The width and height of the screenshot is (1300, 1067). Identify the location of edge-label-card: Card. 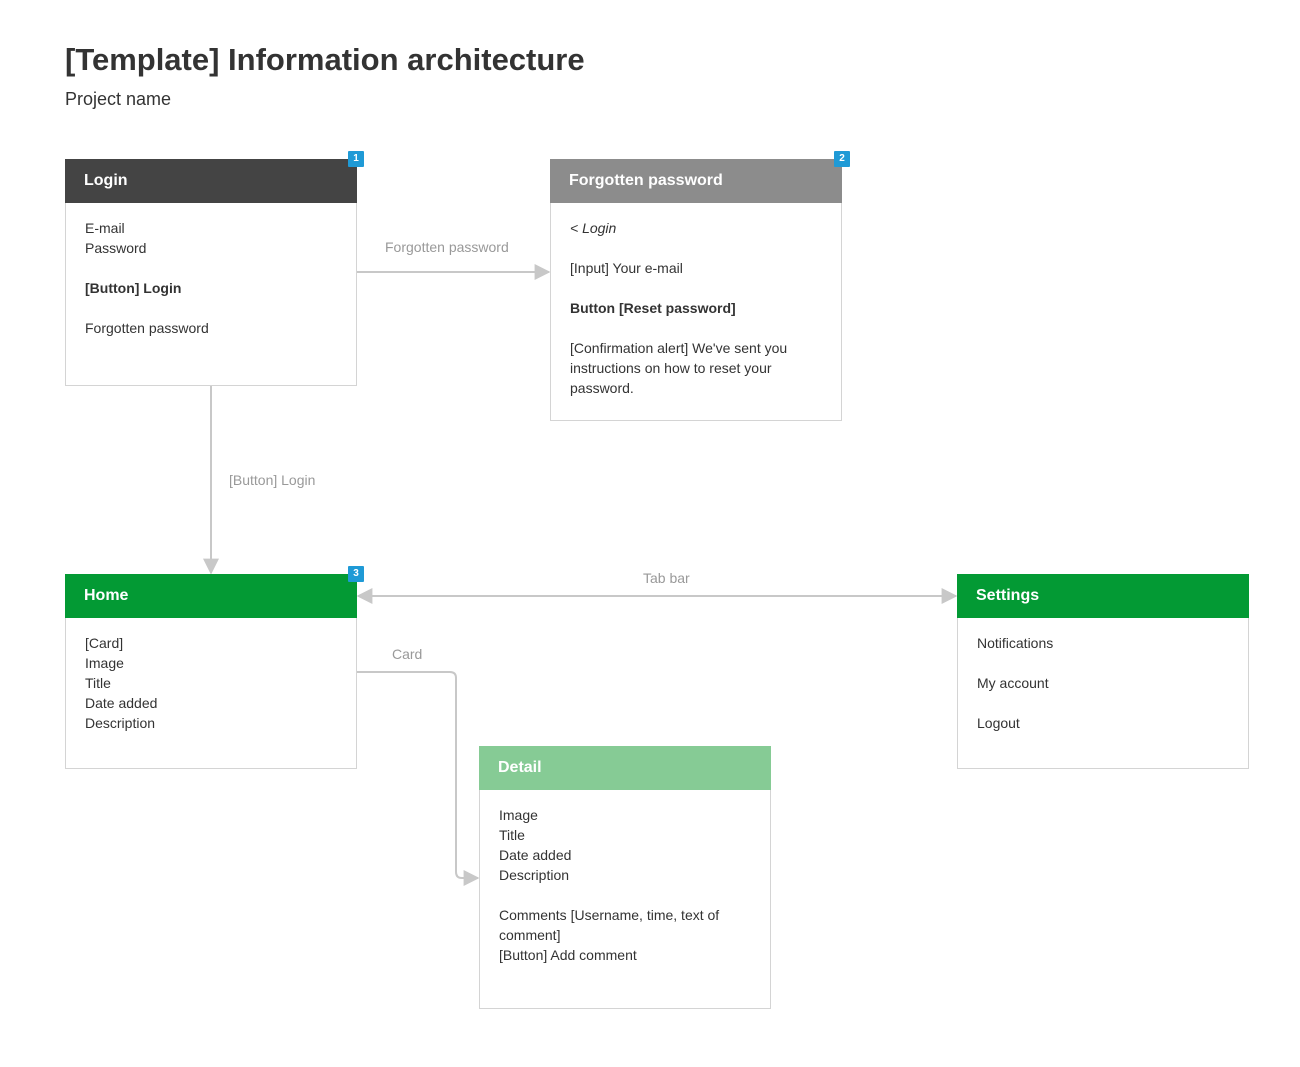
(407, 654).